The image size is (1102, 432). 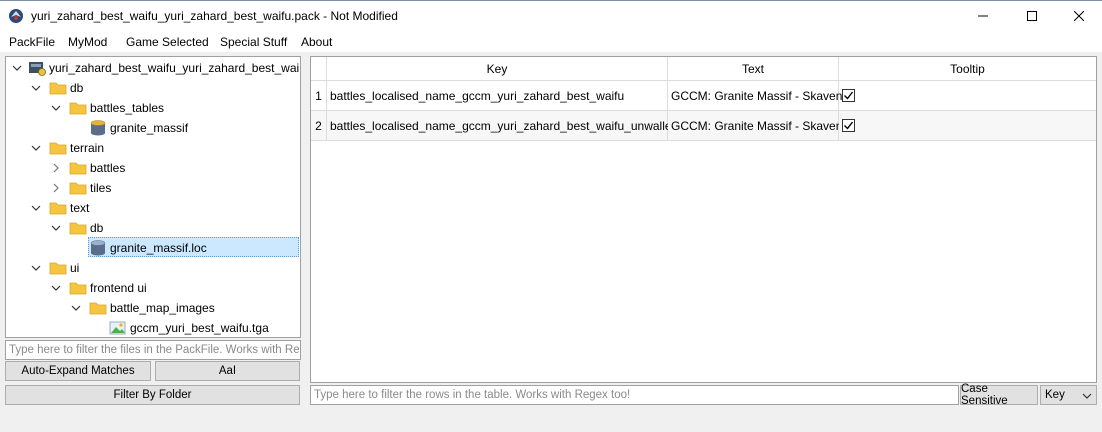 What do you see at coordinates (97, 228) in the screenshot?
I see `tree-label-text-db: db` at bounding box center [97, 228].